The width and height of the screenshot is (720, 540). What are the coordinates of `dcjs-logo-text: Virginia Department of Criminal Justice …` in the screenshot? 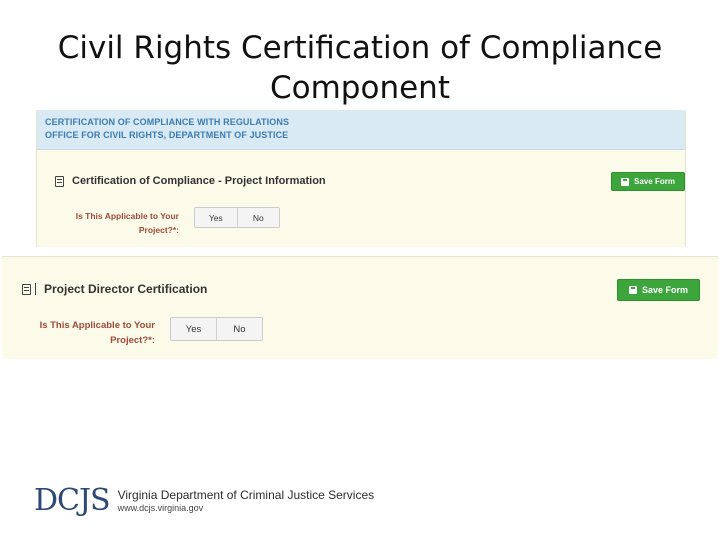 It's located at (246, 501).